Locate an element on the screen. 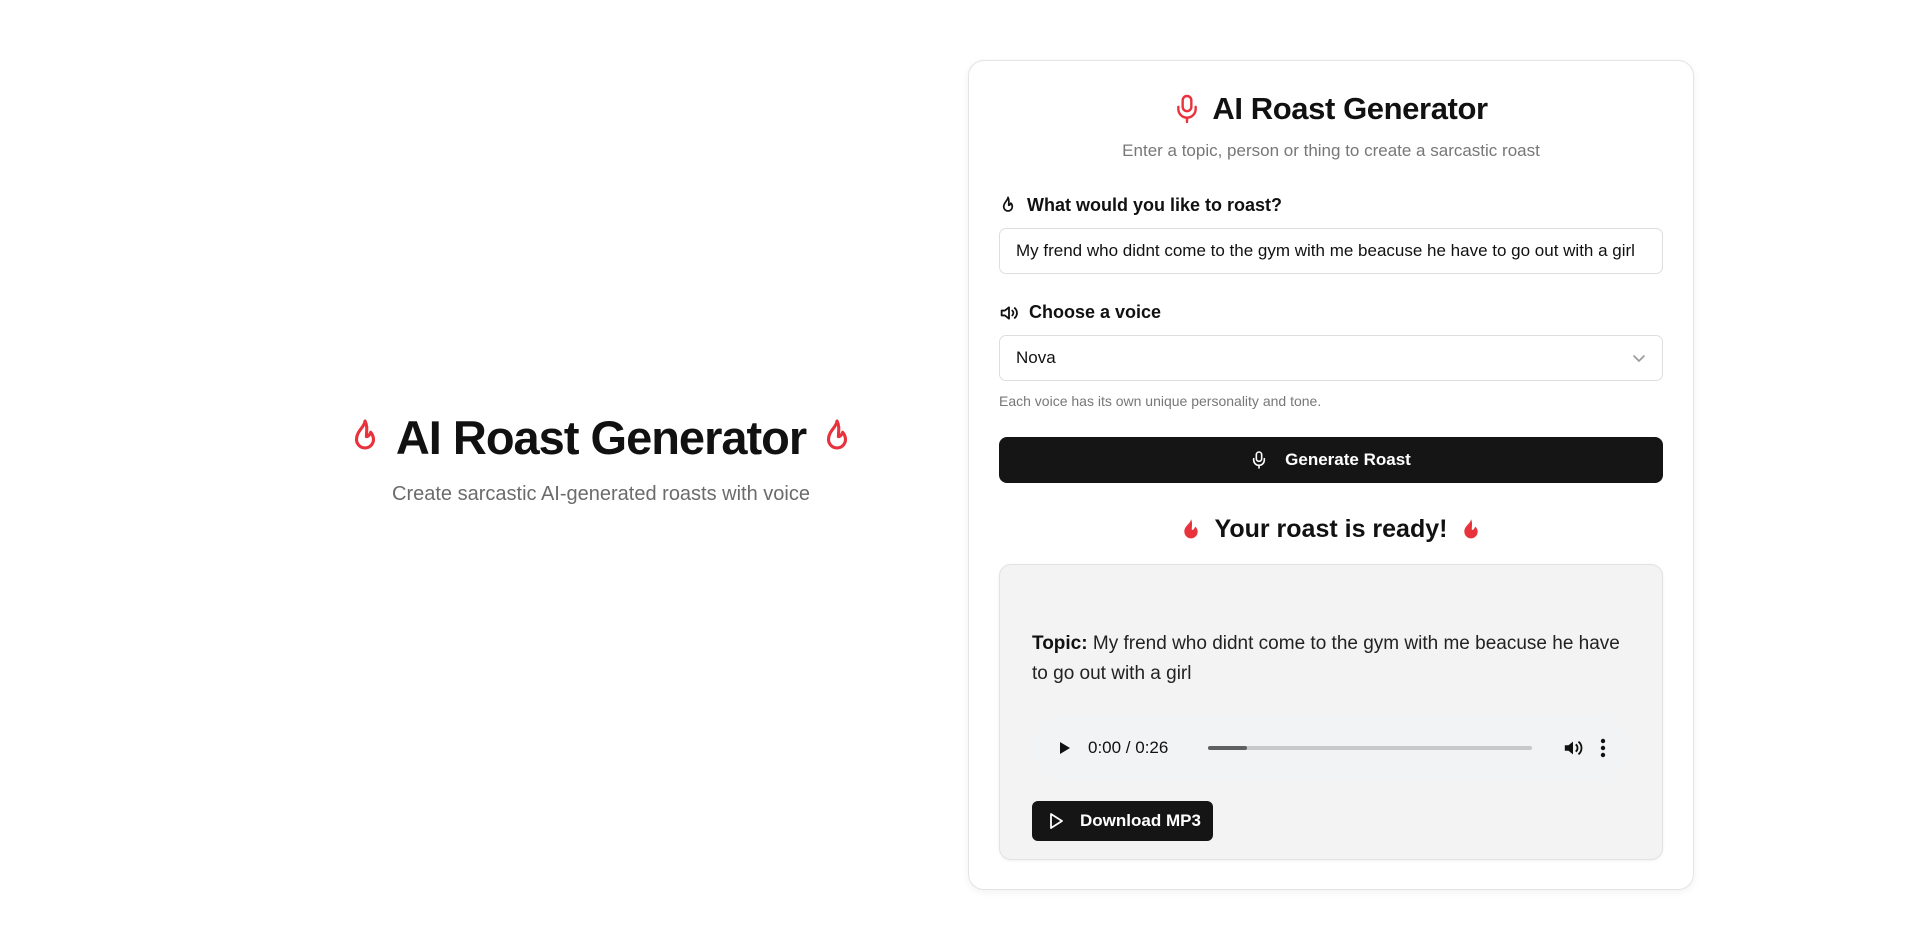  roast-ready-heading: Your roast is ready! is located at coordinates (1331, 529).